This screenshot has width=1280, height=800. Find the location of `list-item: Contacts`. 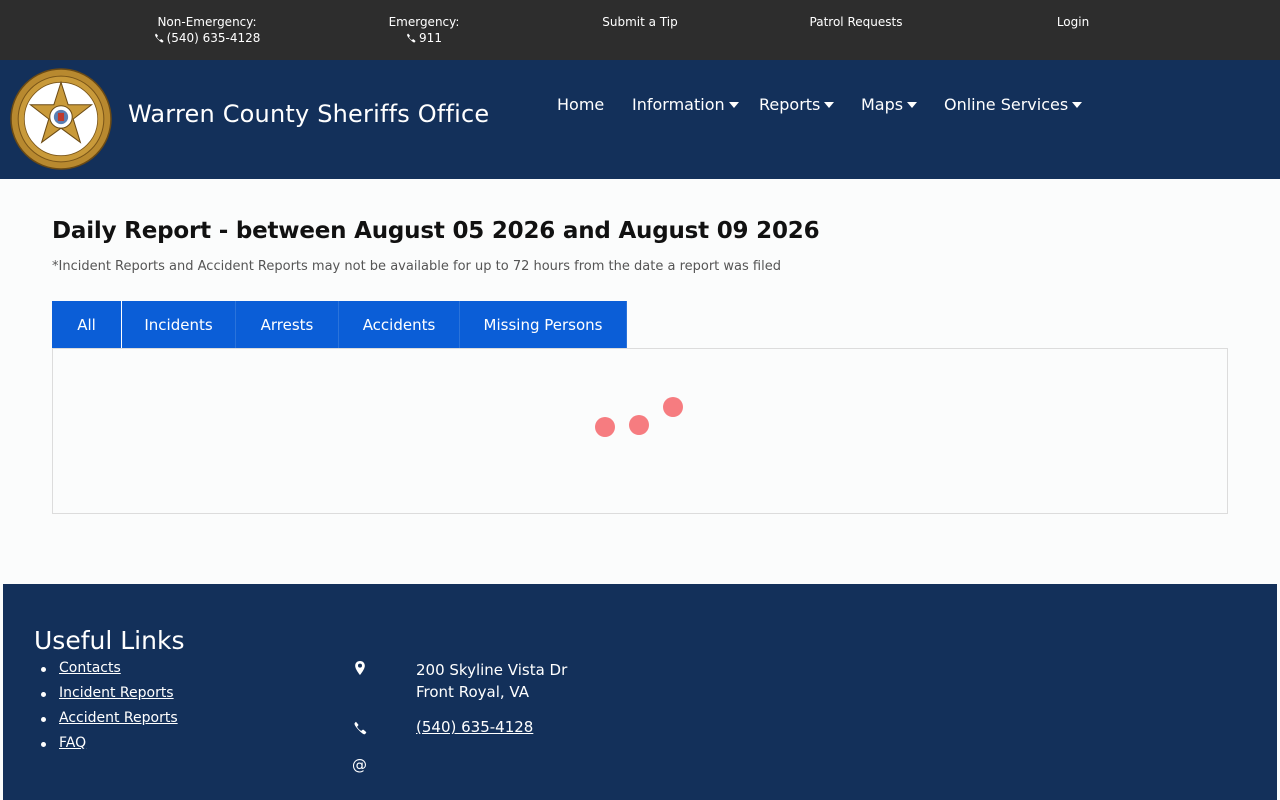

list-item: Contacts is located at coordinates (109, 672).